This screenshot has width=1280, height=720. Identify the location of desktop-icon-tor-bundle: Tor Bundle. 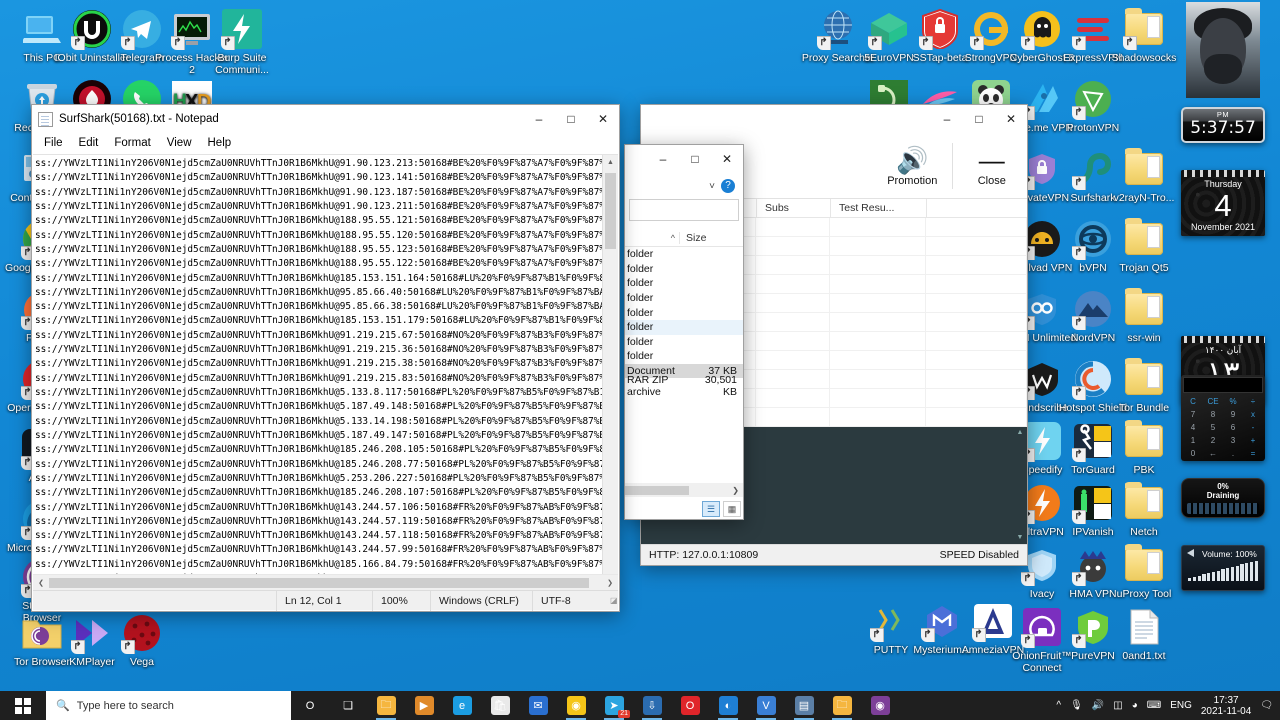
(1144, 386).